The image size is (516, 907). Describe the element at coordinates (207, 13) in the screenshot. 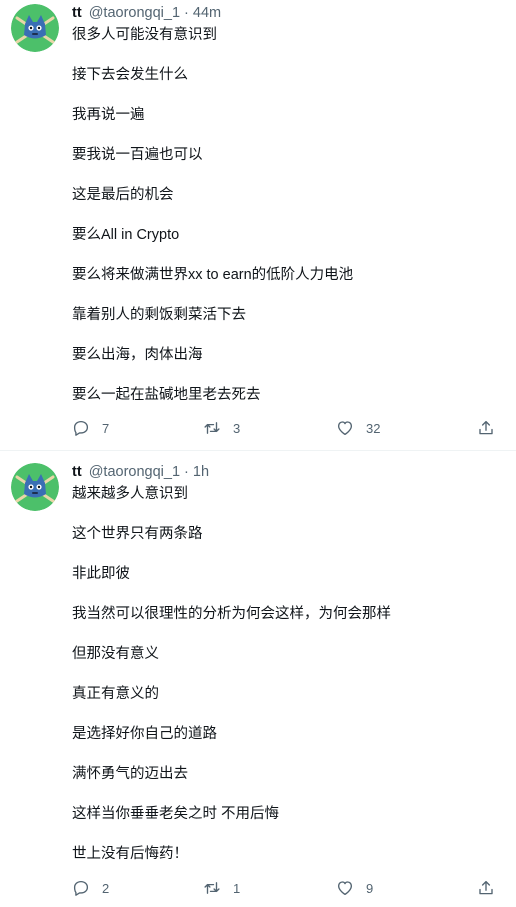

I see `timestamp: 44m` at that location.